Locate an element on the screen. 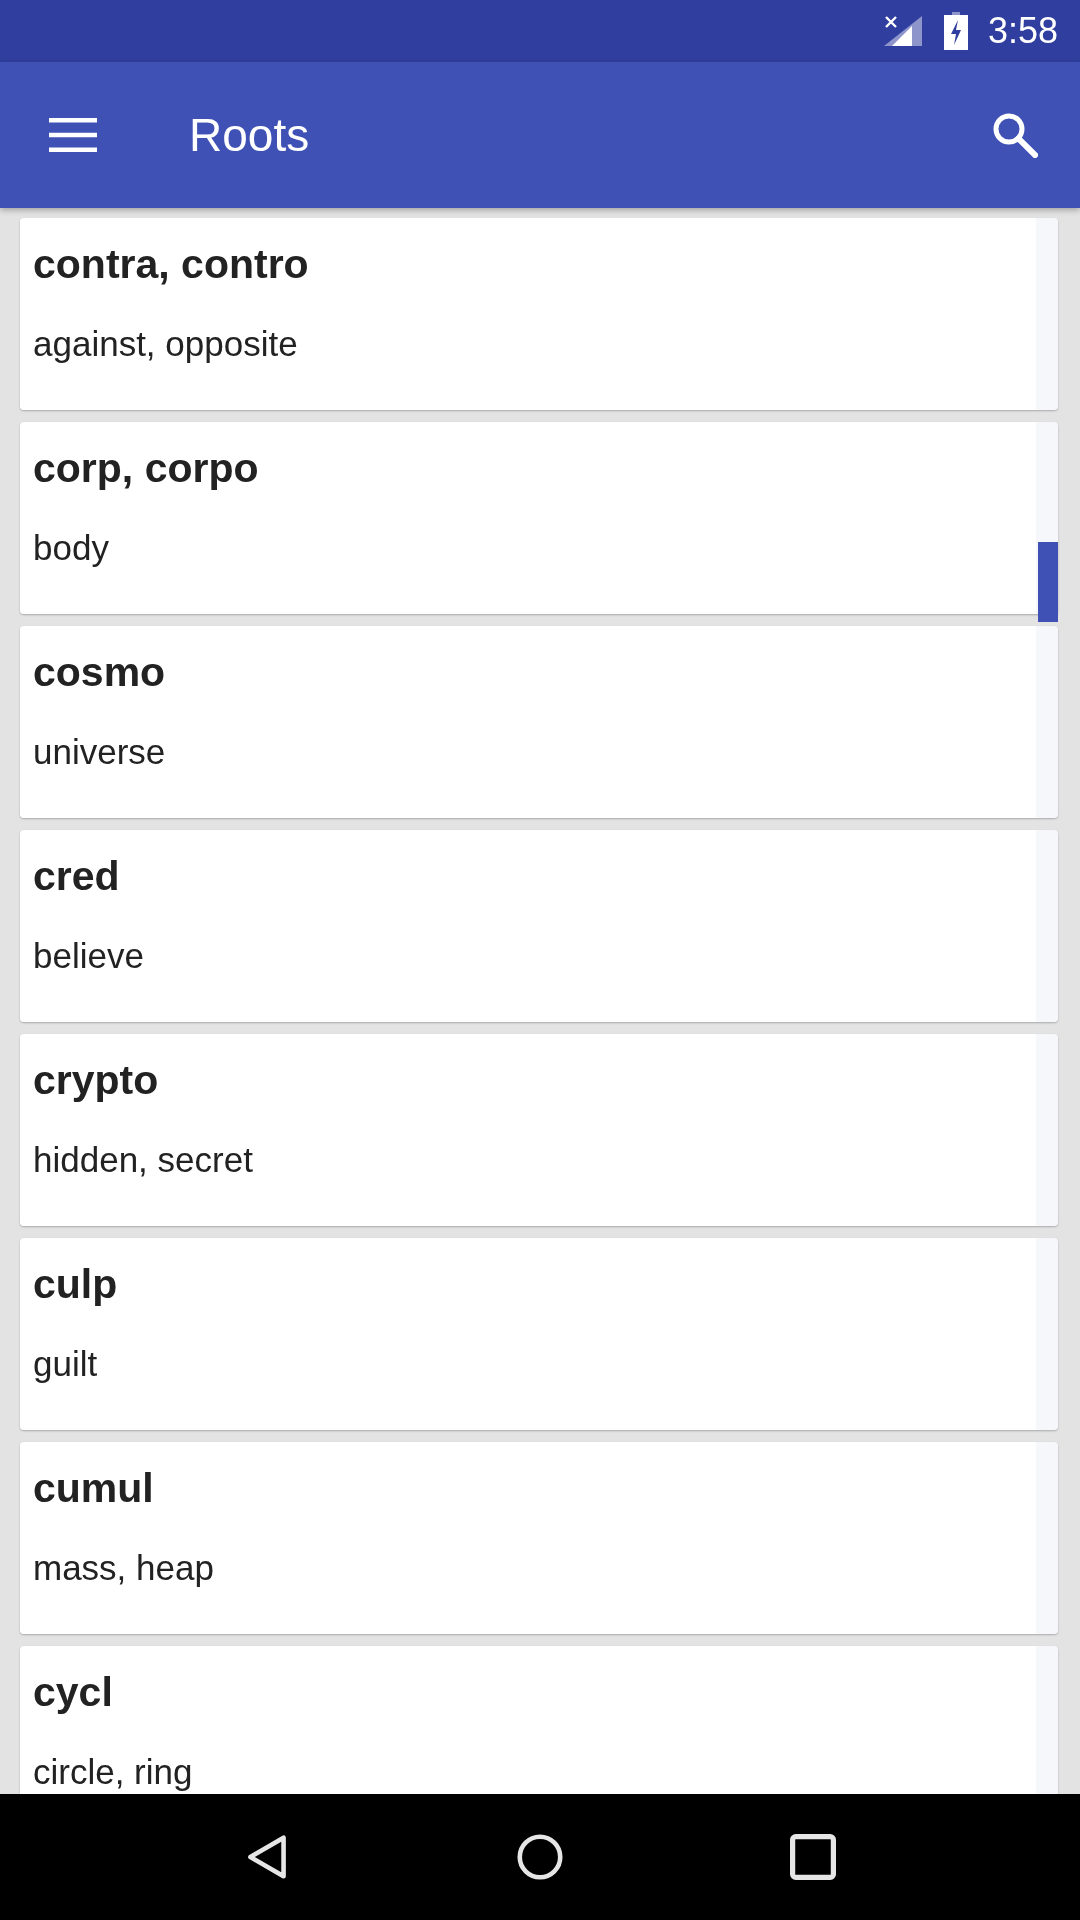  root-card: contra, contro against, opposite is located at coordinates (539, 314).